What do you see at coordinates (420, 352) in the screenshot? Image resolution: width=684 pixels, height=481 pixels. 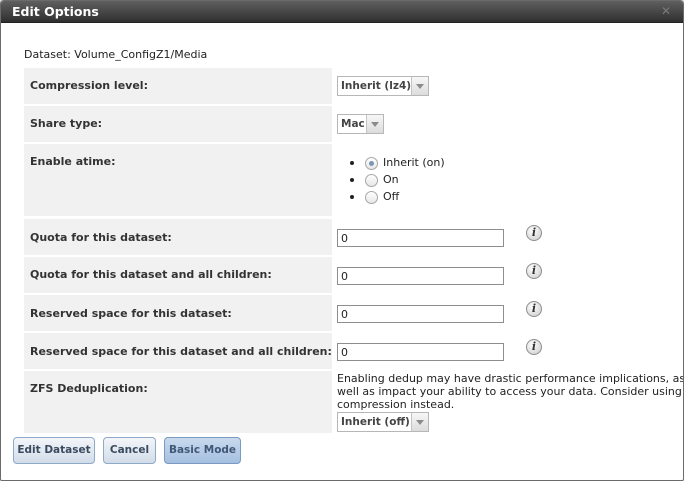 I see `reserved-children-input` at bounding box center [420, 352].